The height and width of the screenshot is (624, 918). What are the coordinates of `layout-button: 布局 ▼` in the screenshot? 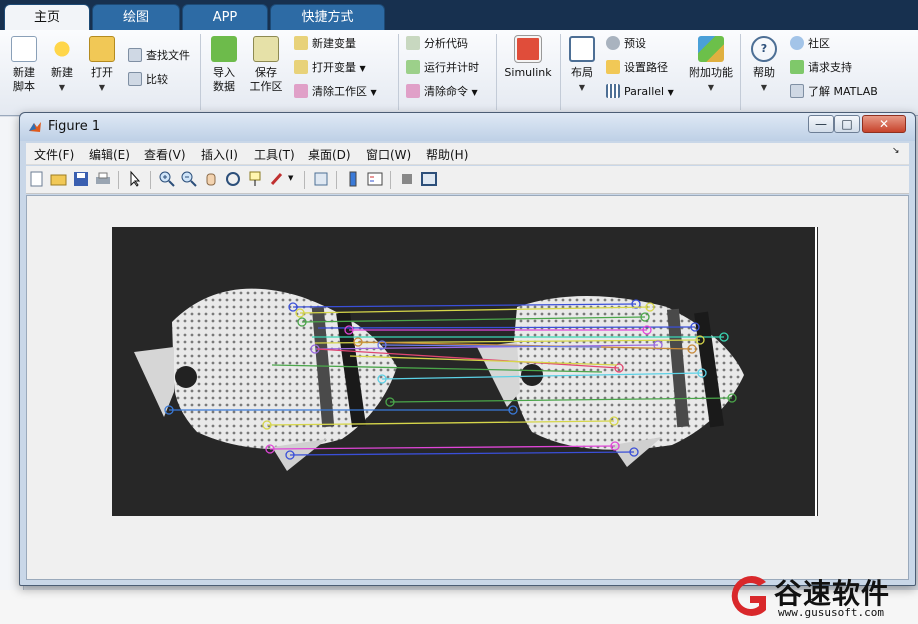 It's located at (582, 65).